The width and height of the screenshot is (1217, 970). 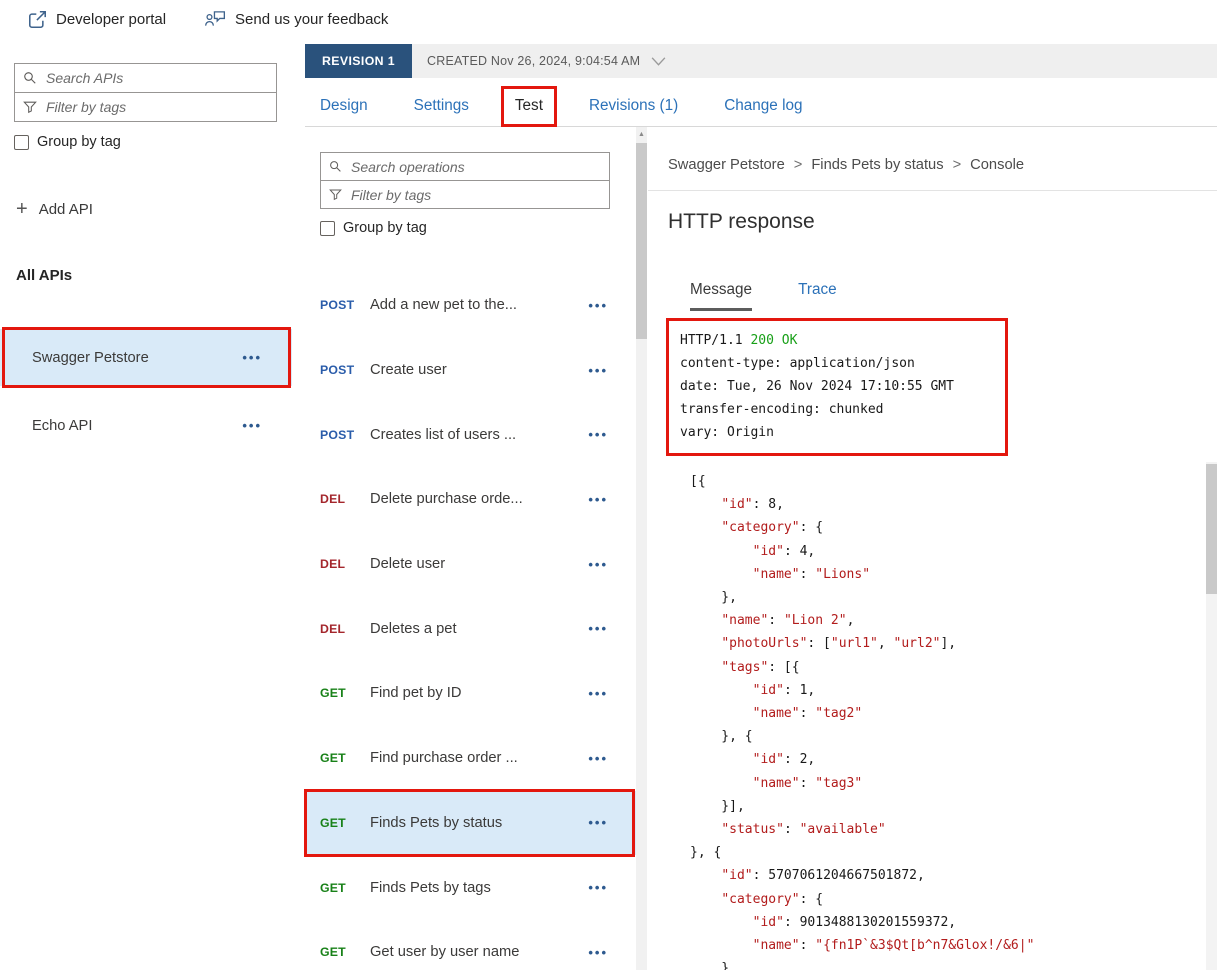 I want to click on operation-label: Finds Pets by status, so click(x=436, y=822).